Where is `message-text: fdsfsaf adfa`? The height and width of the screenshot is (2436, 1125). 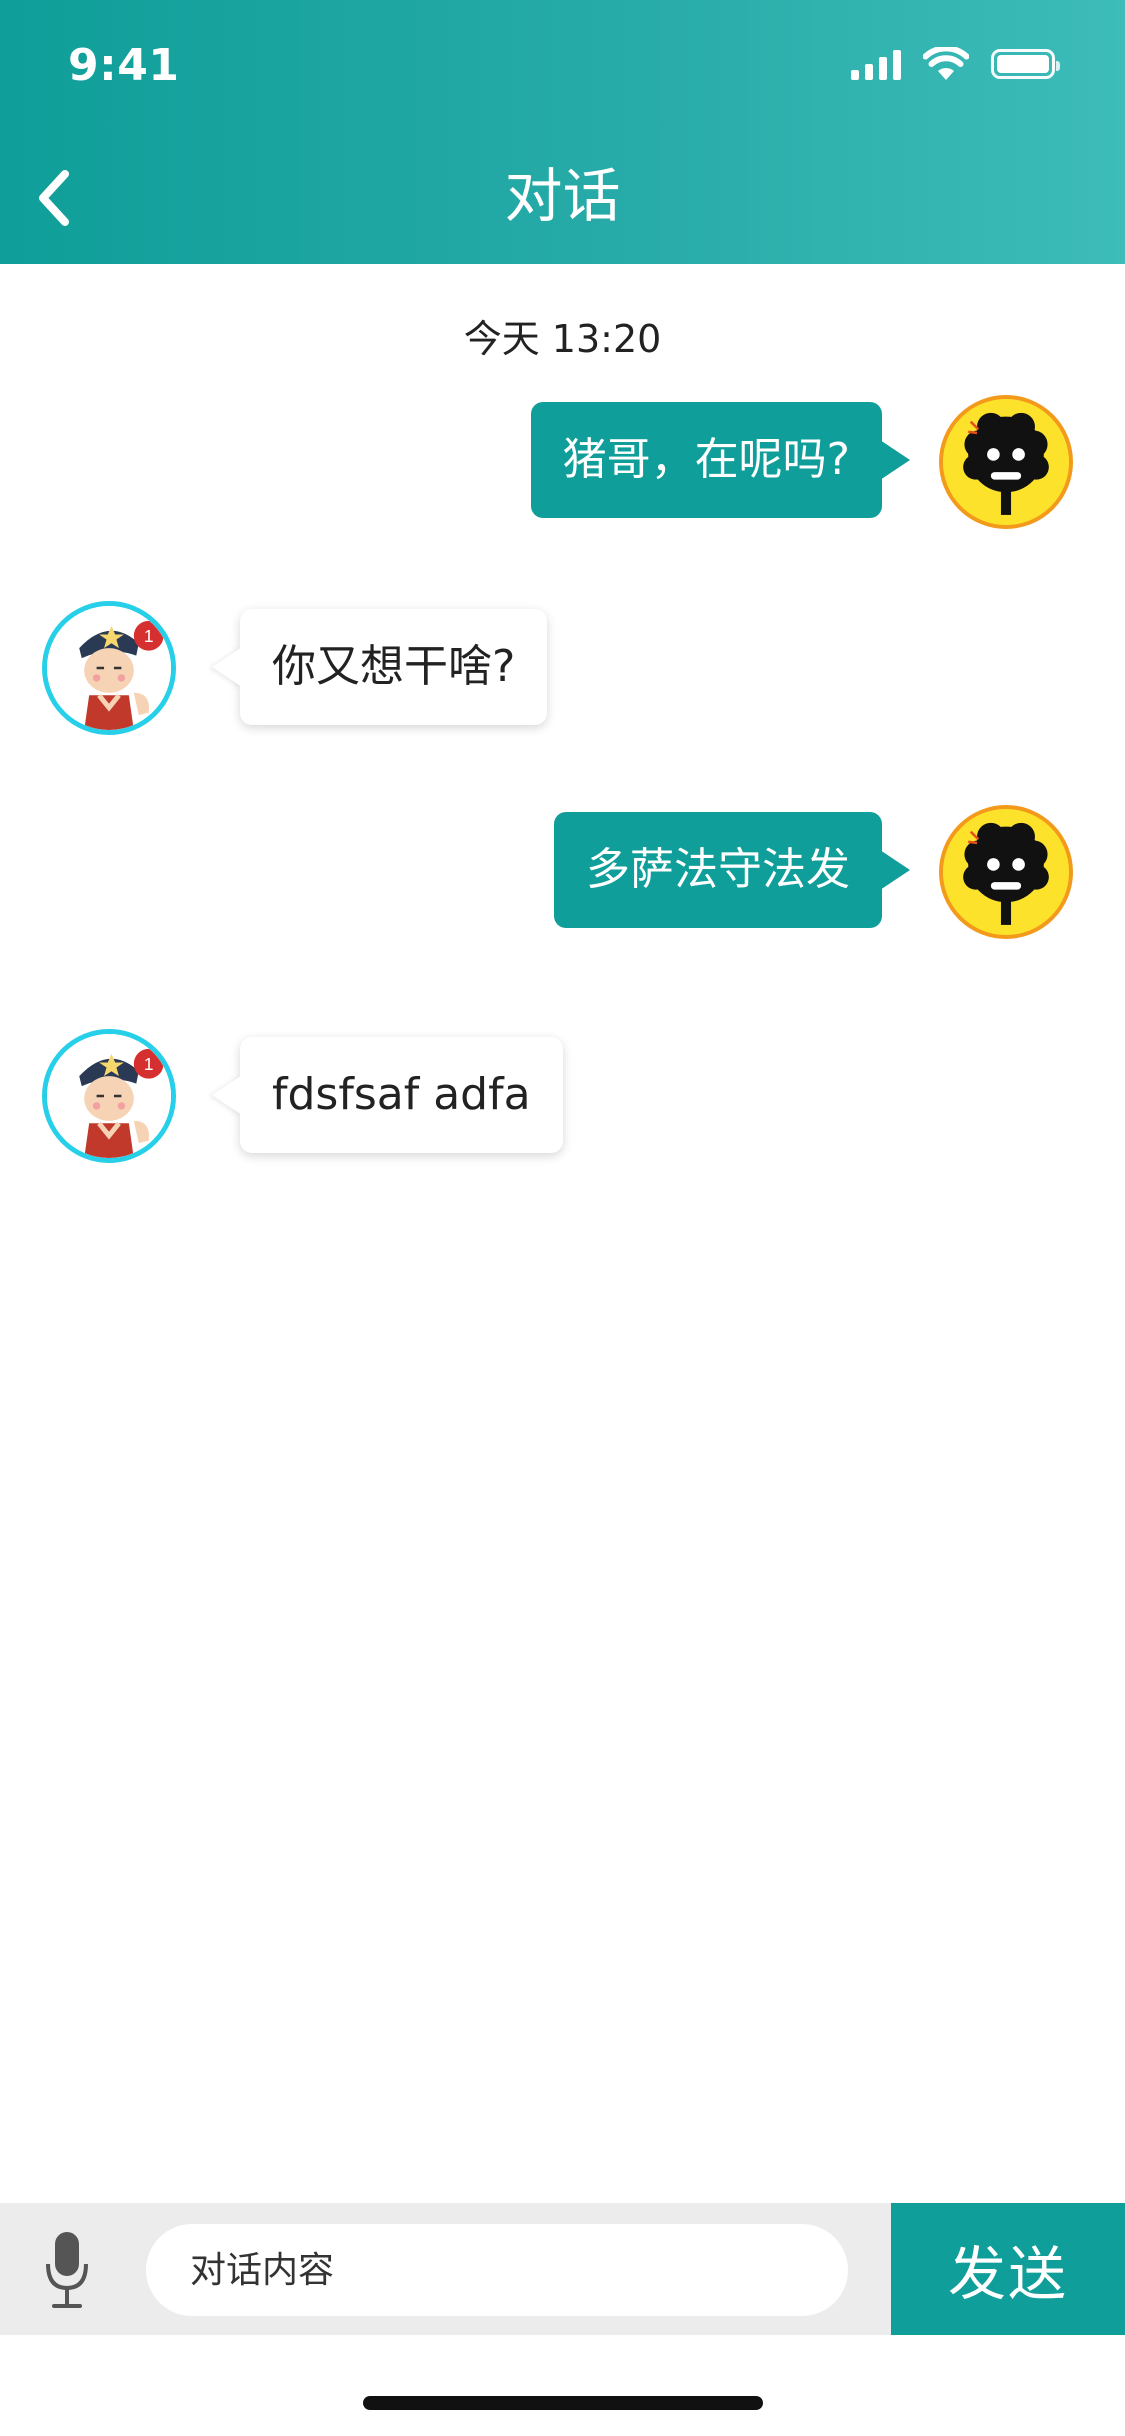
message-text: fdsfsaf adfa is located at coordinates (401, 1094).